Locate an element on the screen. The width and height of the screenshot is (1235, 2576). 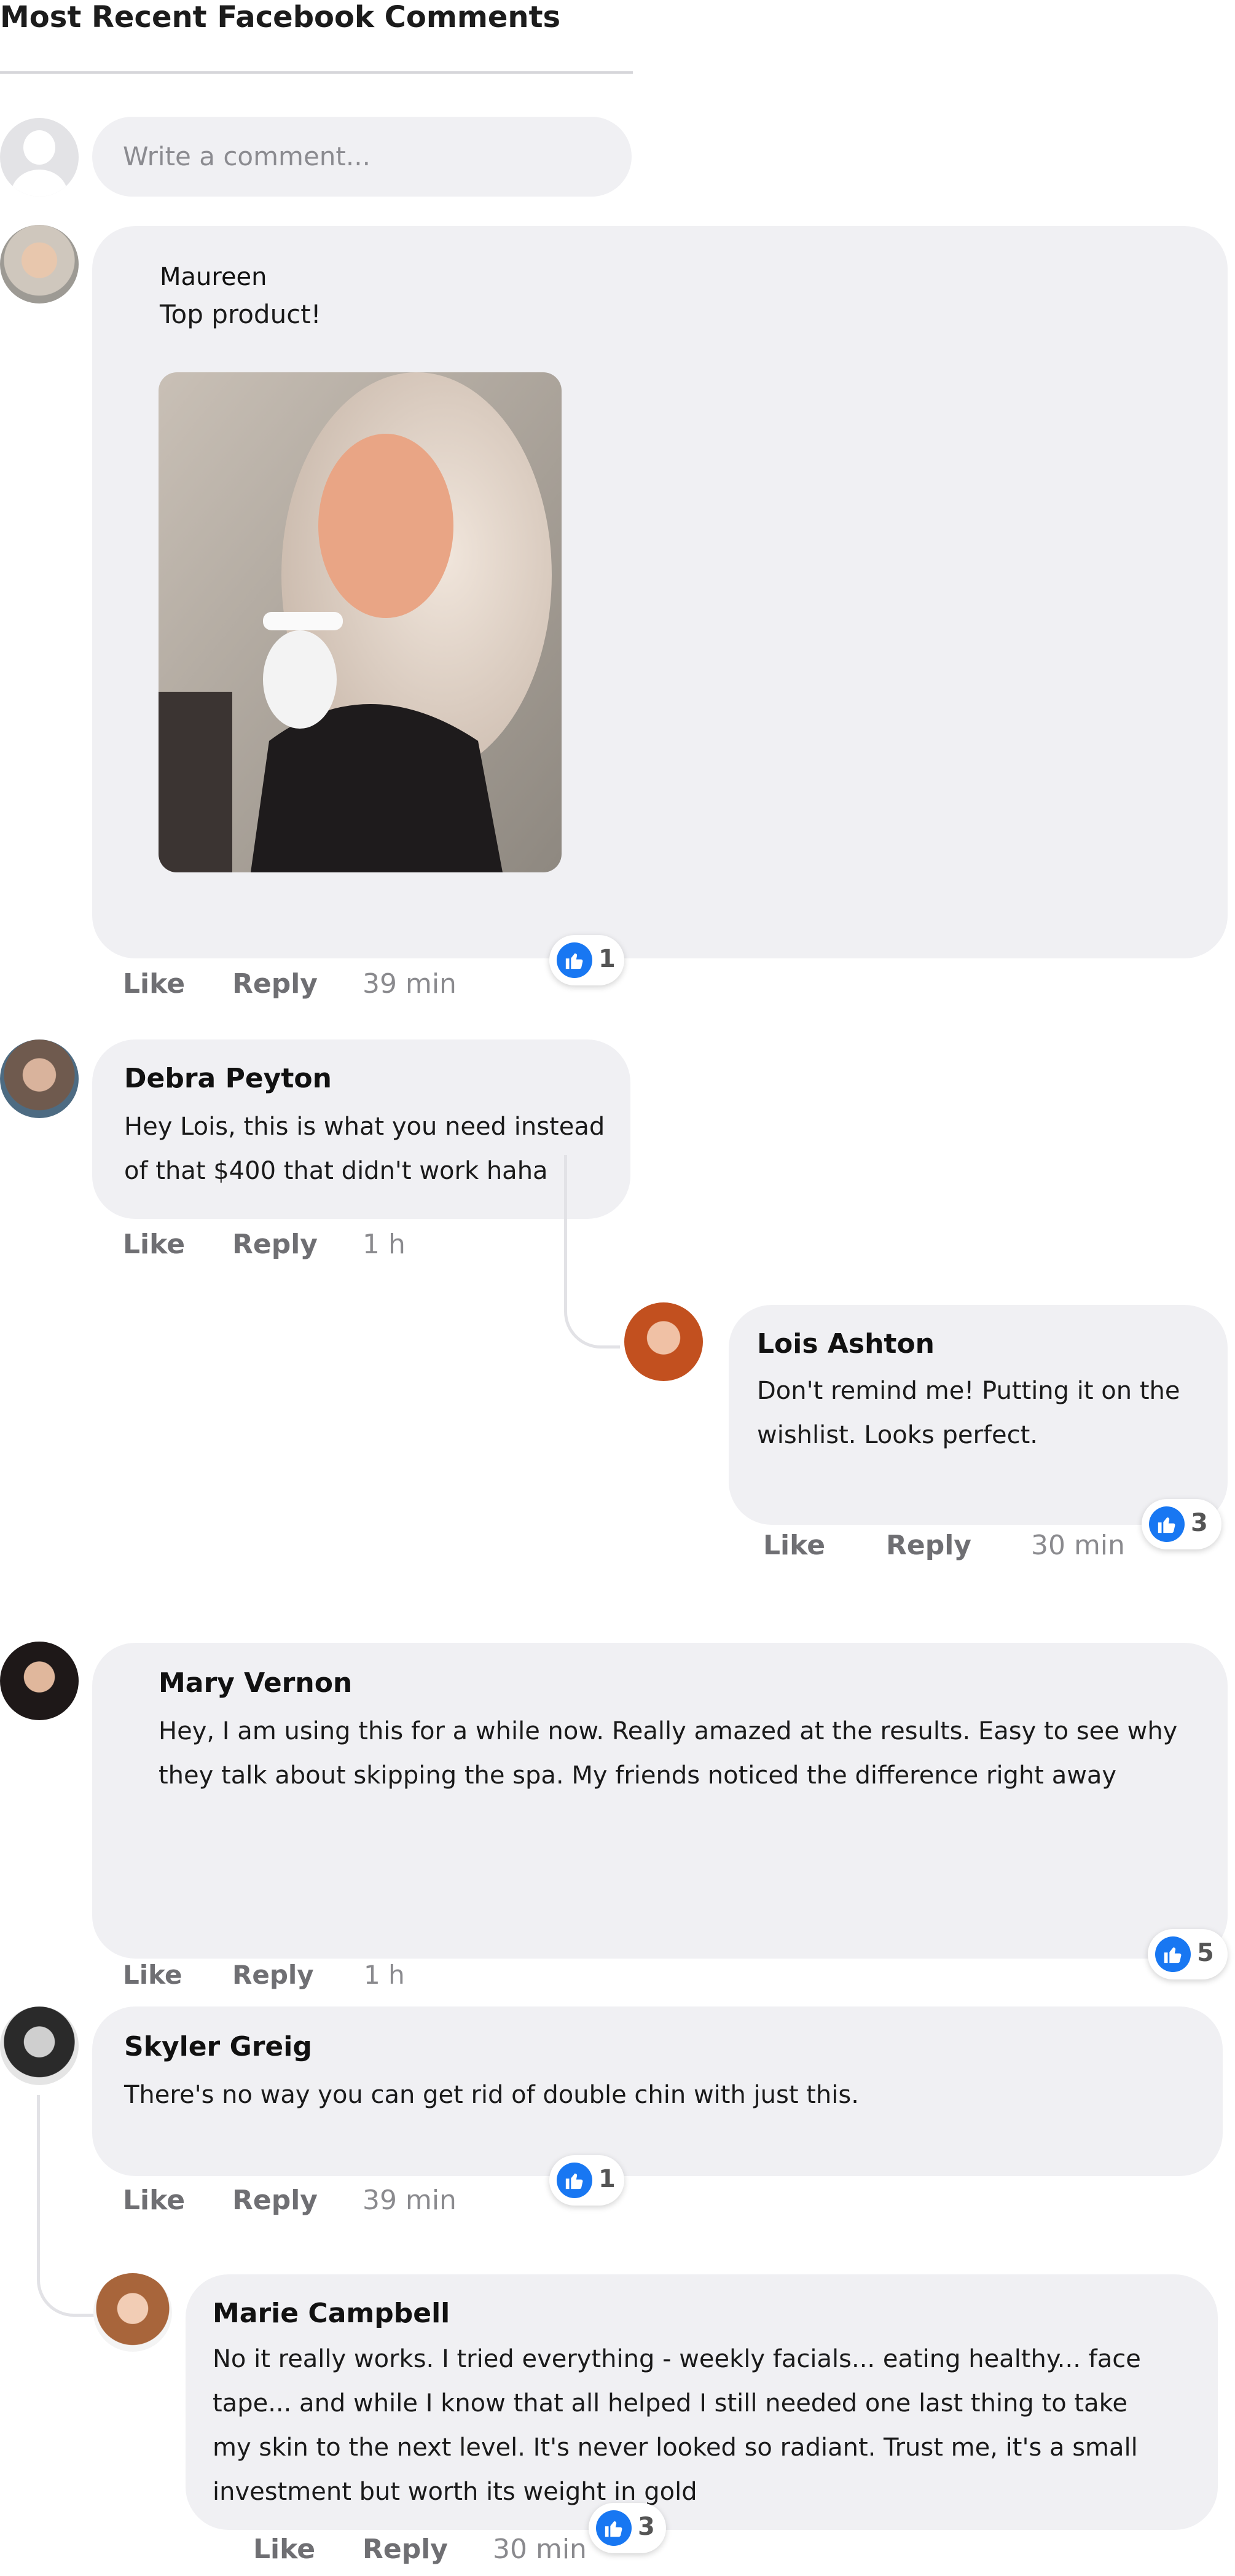
reaction-badge: 5 is located at coordinates (1188, 1954).